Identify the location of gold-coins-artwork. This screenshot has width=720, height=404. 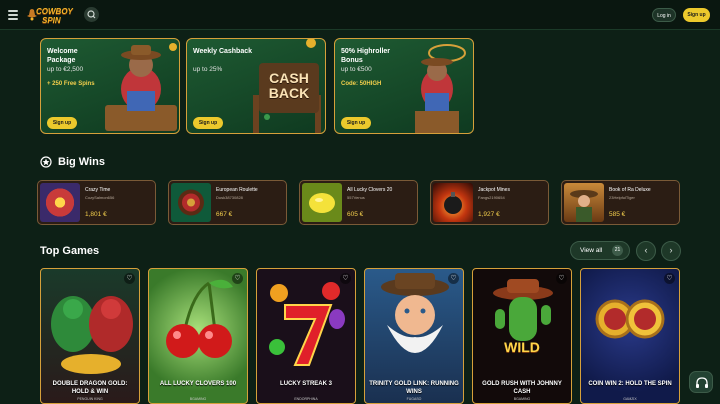
(630, 319).